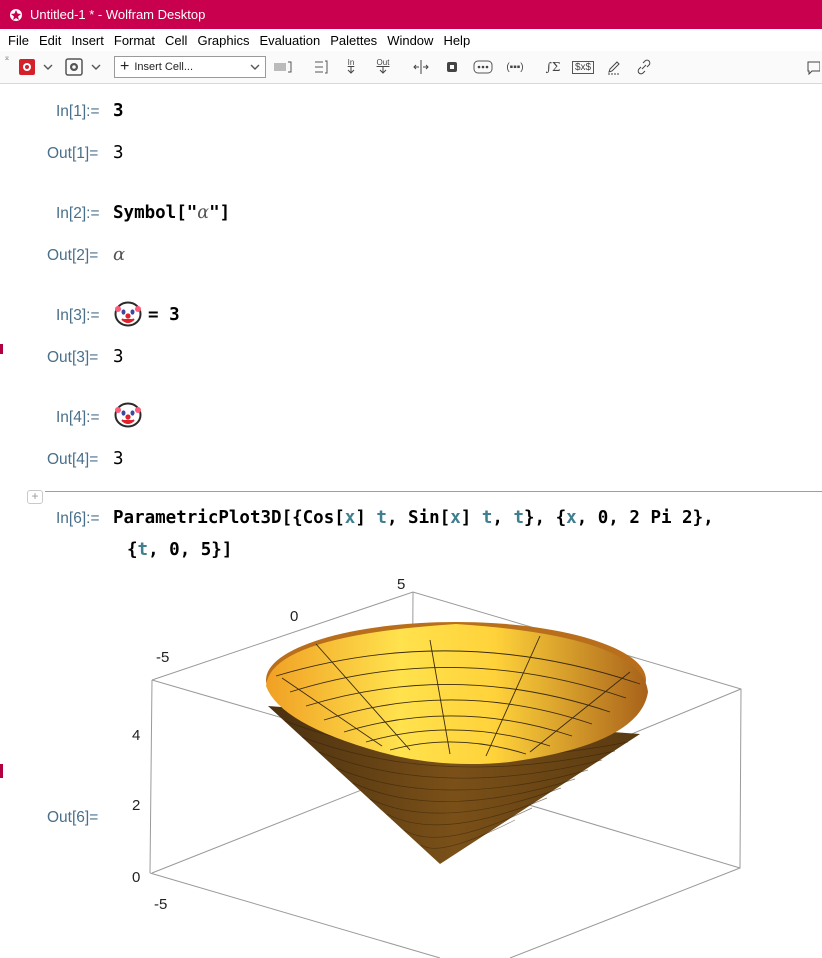 The width and height of the screenshot is (822, 958). I want to click on wolfram-app-icon, so click(16, 14).